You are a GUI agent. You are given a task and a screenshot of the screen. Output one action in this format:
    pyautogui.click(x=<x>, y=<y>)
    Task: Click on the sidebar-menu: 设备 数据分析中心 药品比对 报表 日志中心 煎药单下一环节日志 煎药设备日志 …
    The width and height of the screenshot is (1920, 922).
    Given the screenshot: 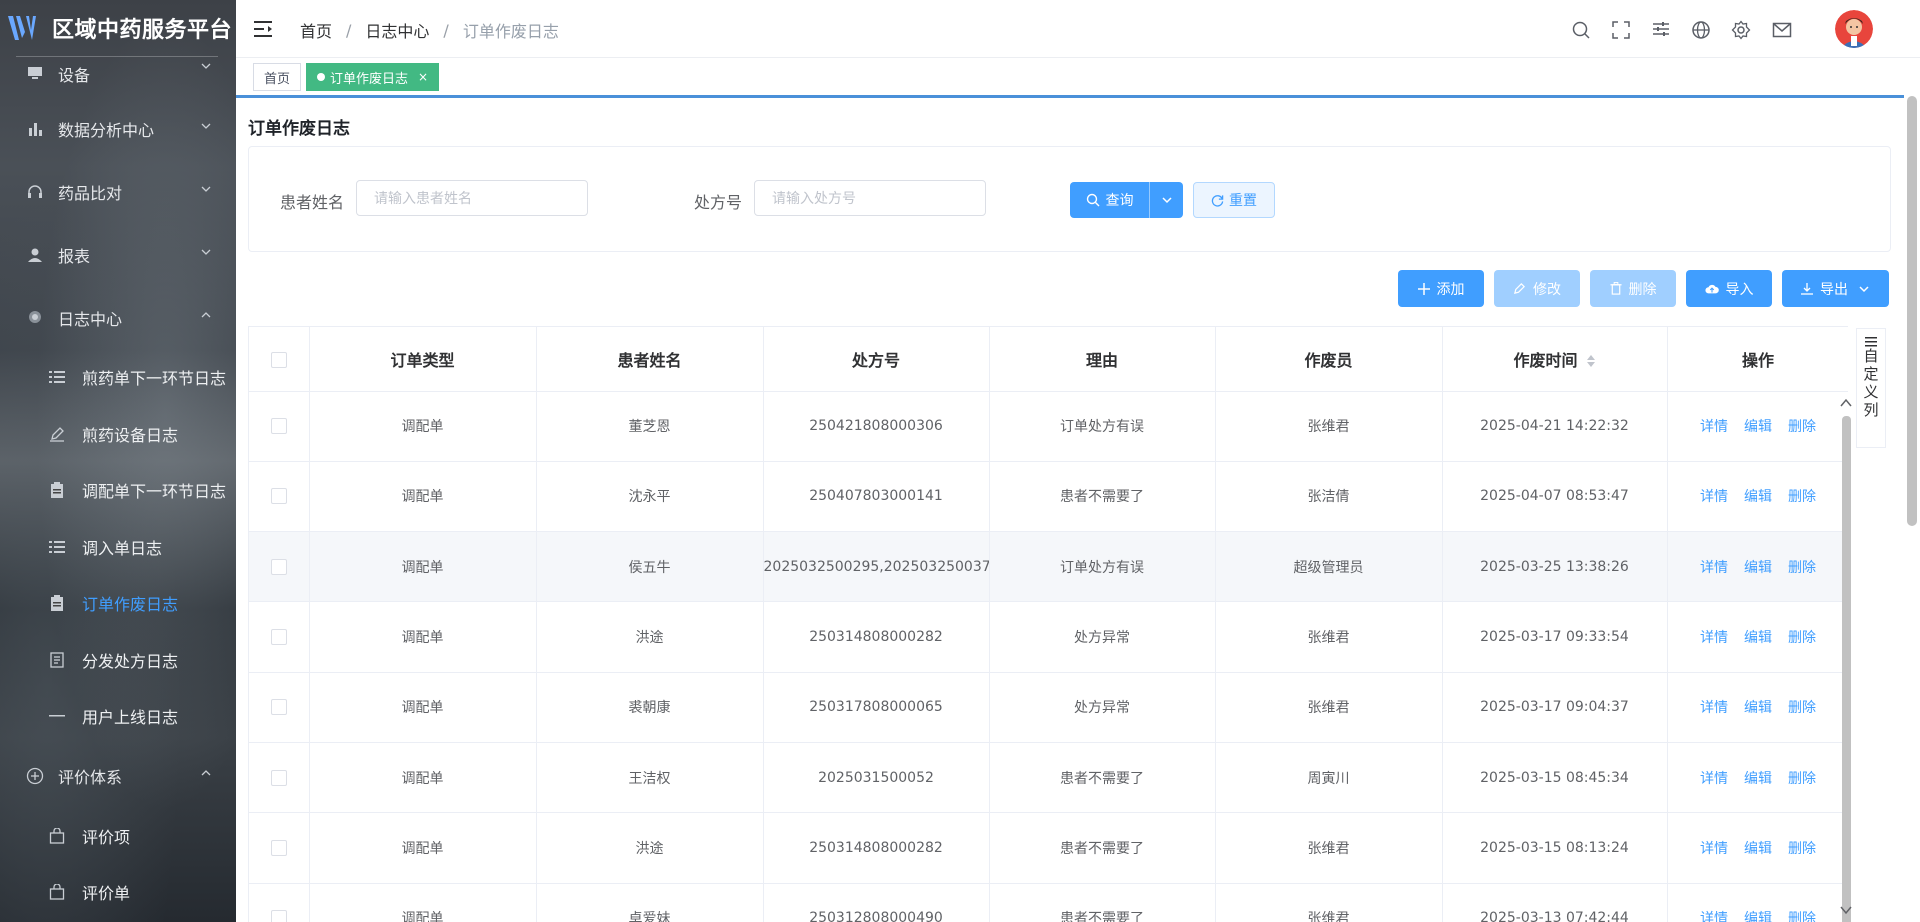 What is the action you would take?
    pyautogui.click(x=118, y=484)
    